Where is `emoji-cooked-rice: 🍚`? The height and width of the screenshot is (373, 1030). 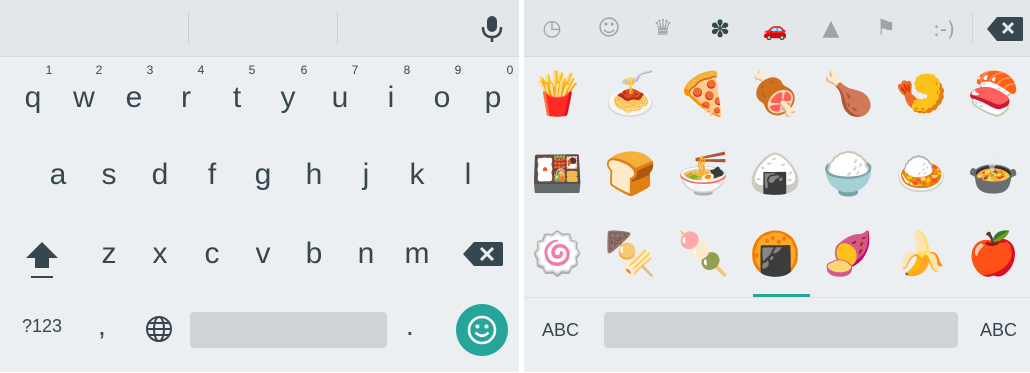
emoji-cooked-rice: 🍚 is located at coordinates (848, 174).